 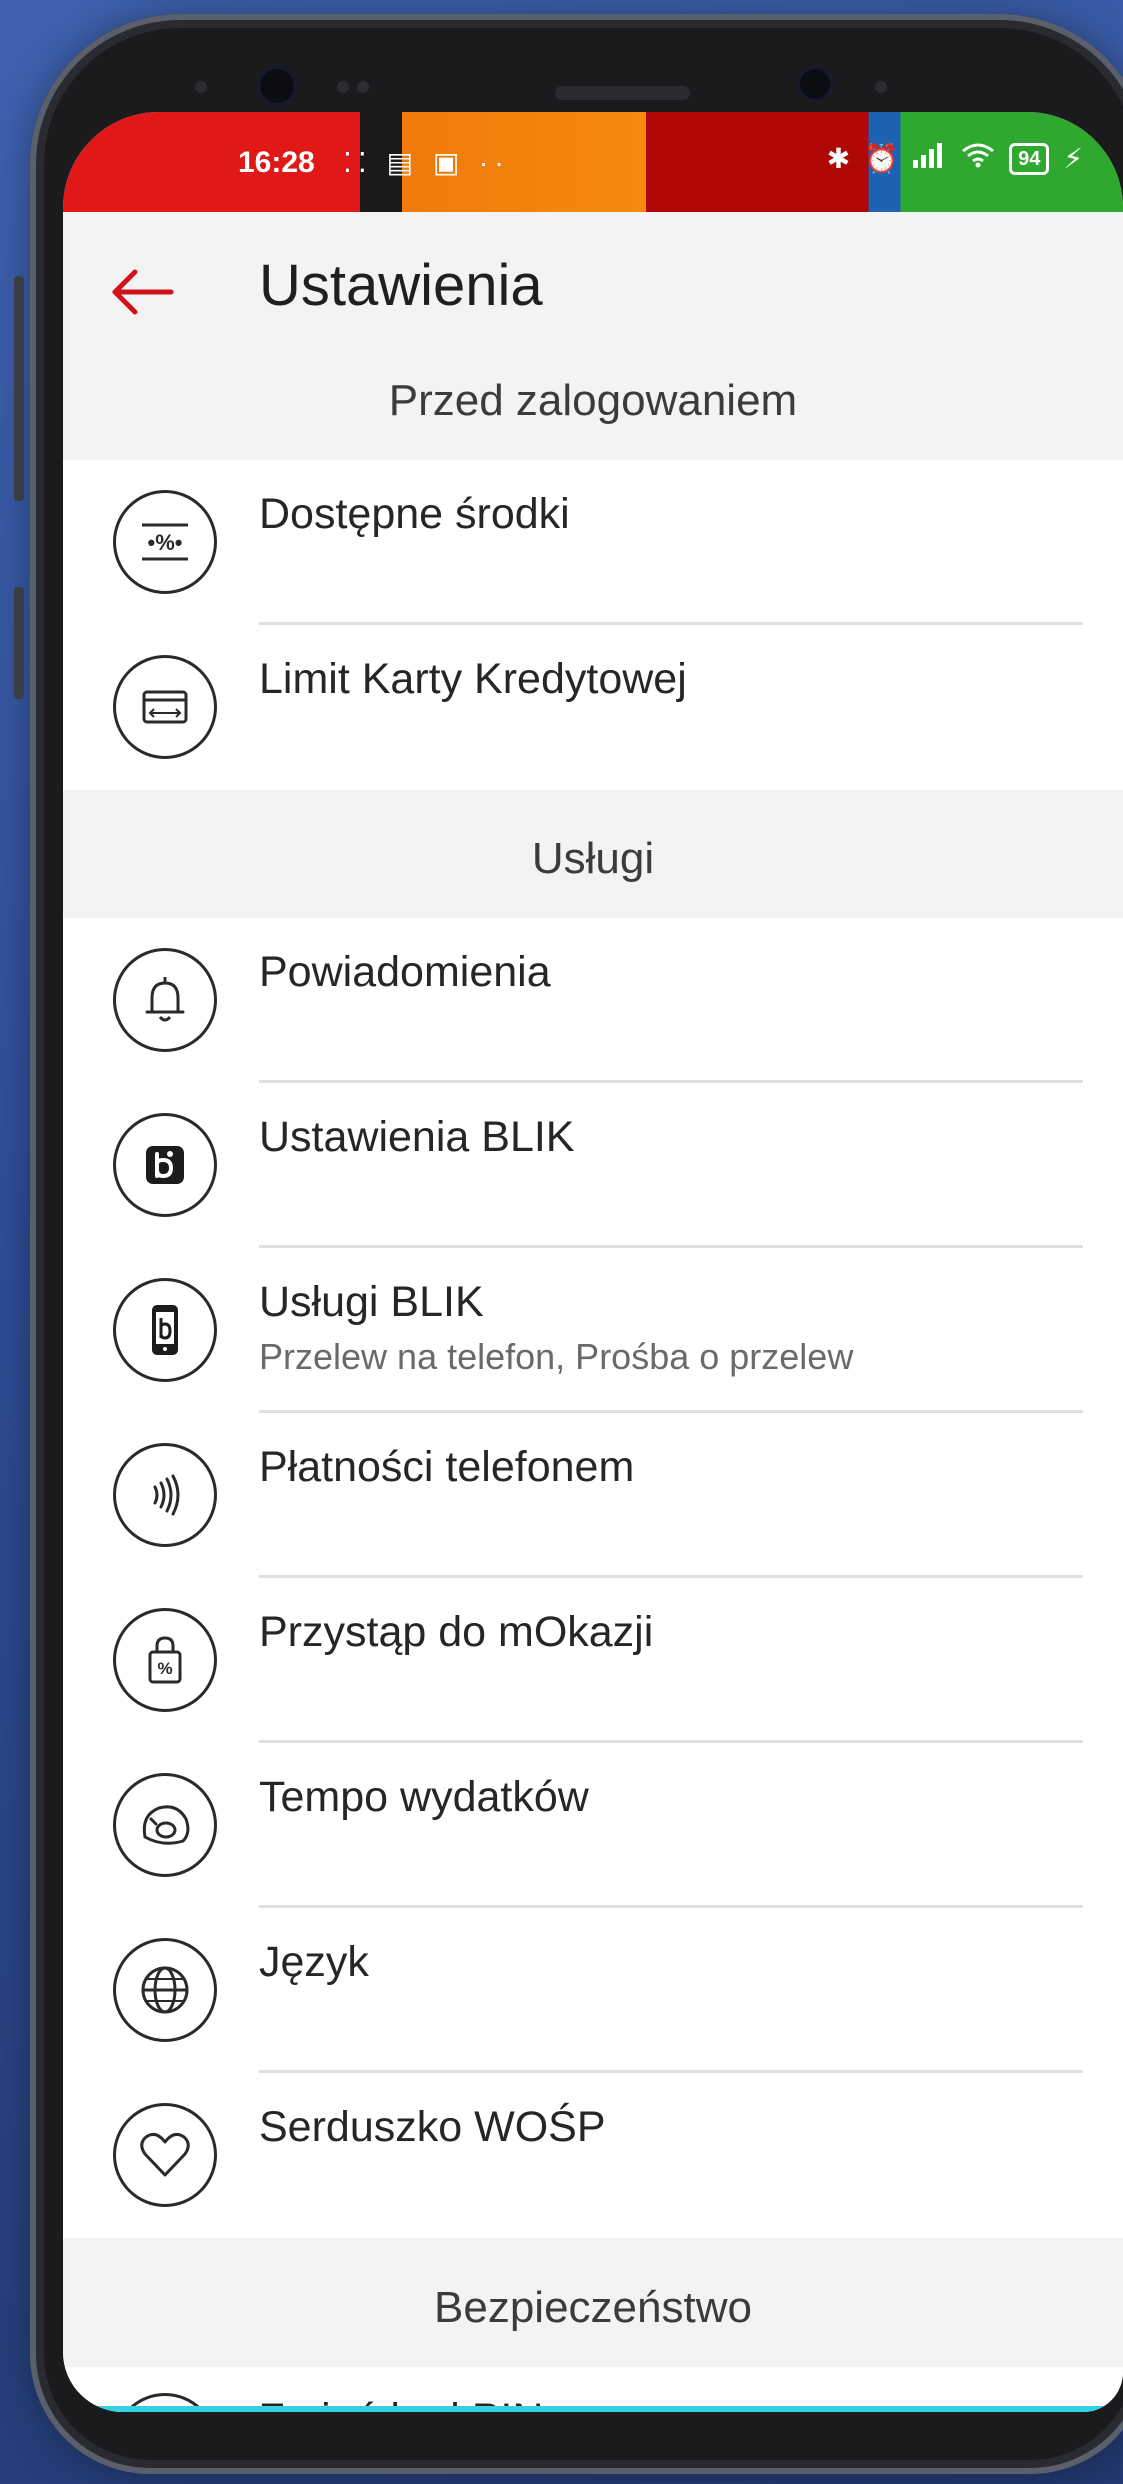 I want to click on notification-icons: ⁚⁚ ▤ ▣ ··, so click(x=426, y=162).